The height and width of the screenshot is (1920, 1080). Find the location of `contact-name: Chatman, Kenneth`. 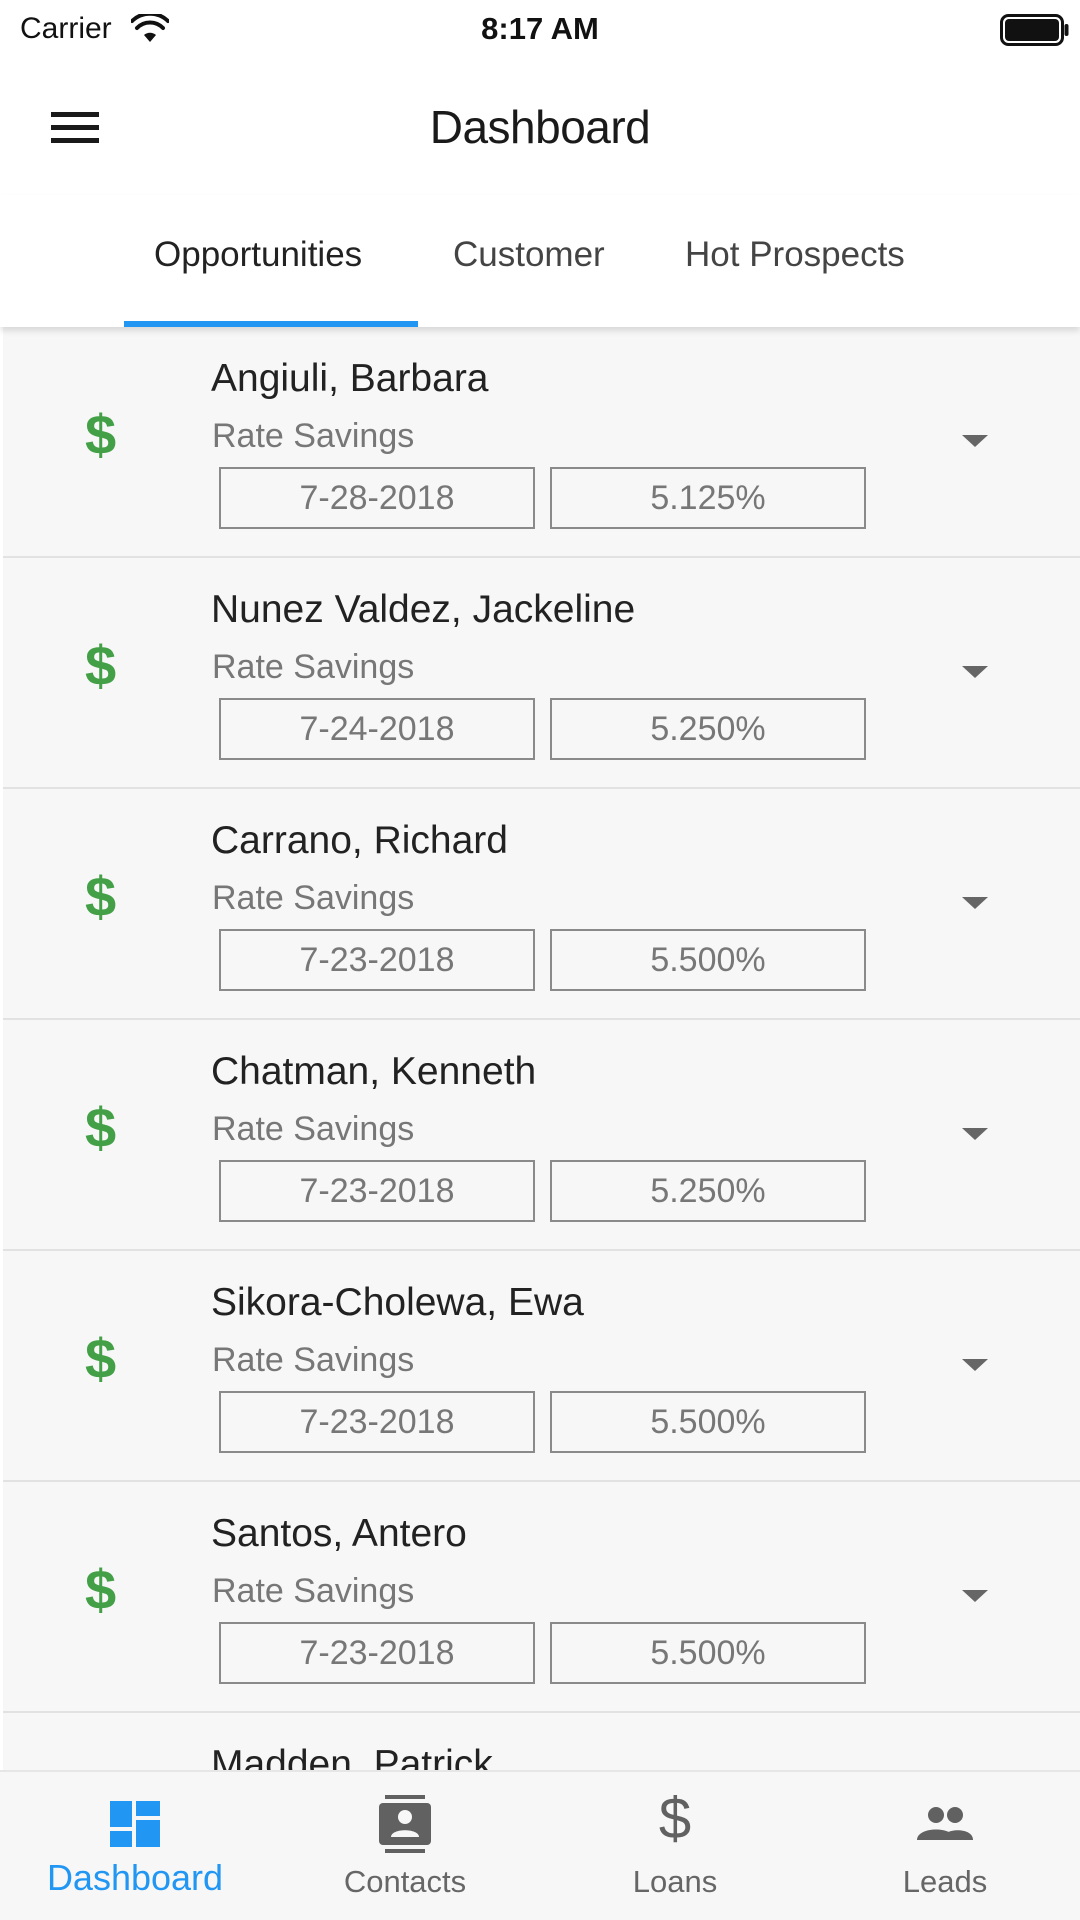

contact-name: Chatman, Kenneth is located at coordinates (374, 1071).